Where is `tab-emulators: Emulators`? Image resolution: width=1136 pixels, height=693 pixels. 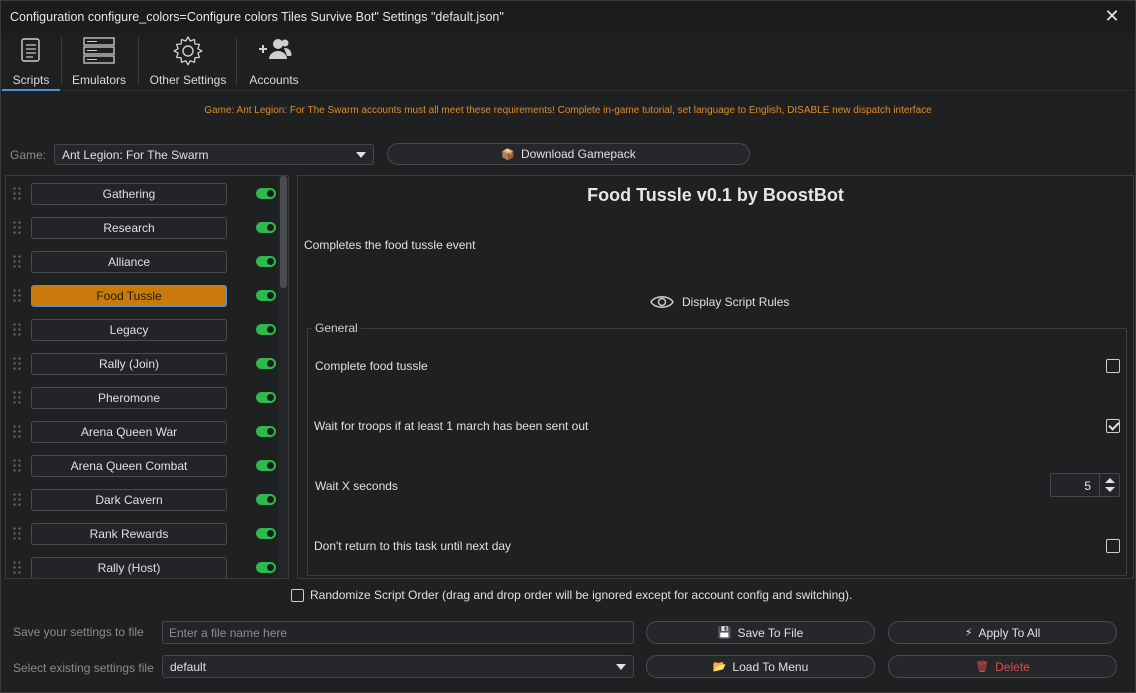 tab-emulators: Emulators is located at coordinates (99, 62).